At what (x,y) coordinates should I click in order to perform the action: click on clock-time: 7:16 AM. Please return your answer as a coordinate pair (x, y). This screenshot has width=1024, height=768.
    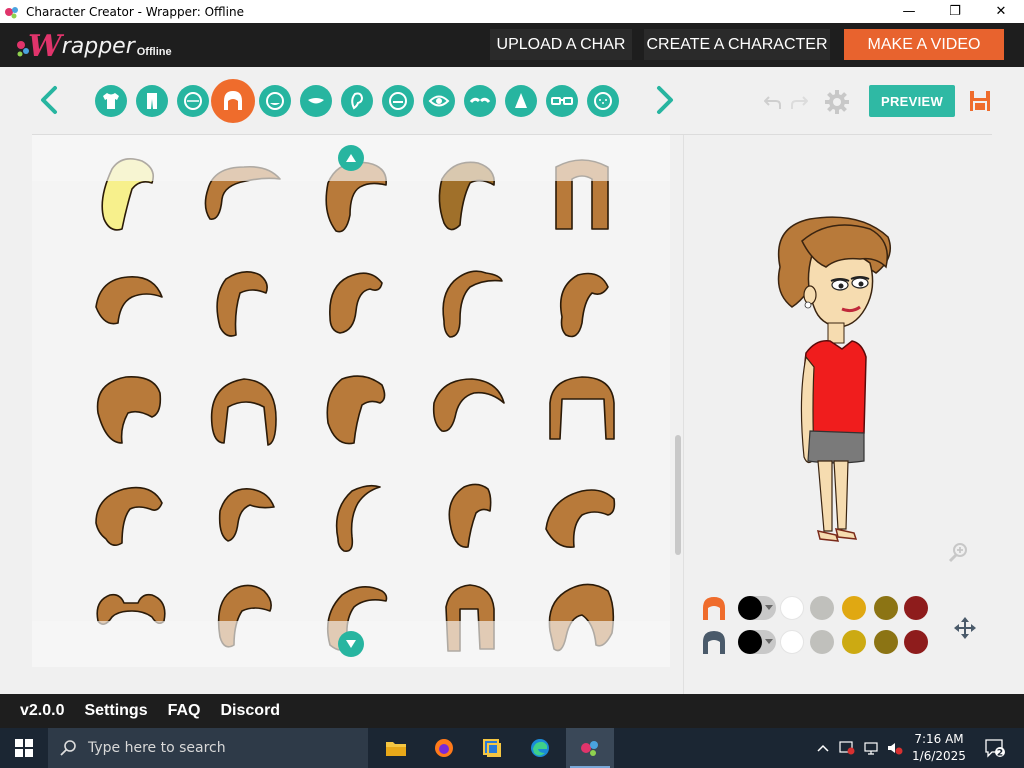
    Looking at the image, I should click on (939, 739).